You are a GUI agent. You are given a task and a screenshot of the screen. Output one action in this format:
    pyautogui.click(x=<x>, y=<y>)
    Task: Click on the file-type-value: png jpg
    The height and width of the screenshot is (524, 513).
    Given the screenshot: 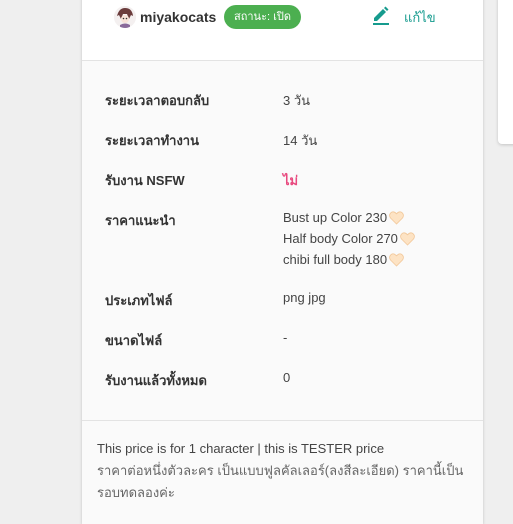 What is the action you would take?
    pyautogui.click(x=304, y=297)
    